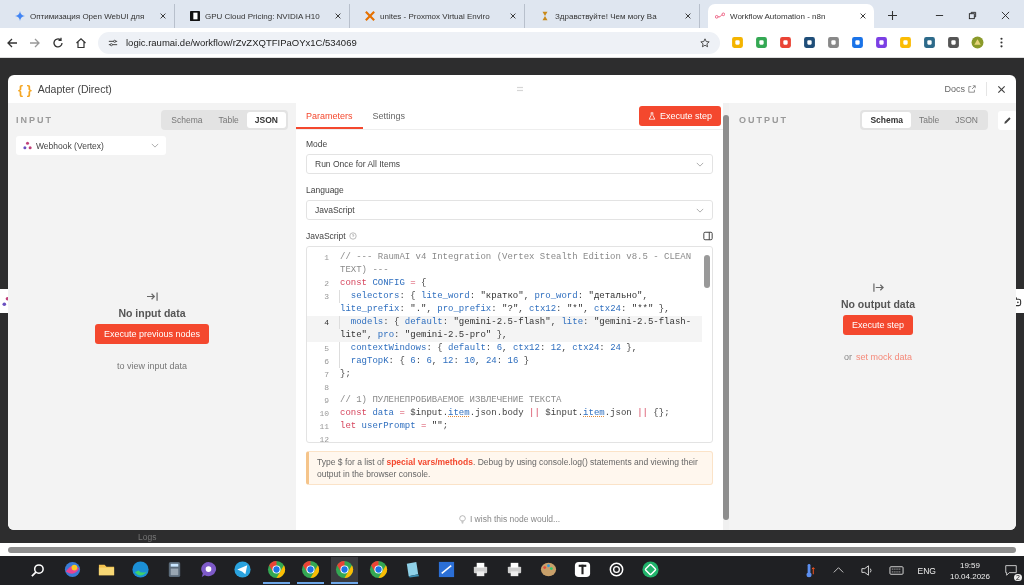 This screenshot has width=1024, height=585. I want to click on drag-handle-icon, so click(519, 89).